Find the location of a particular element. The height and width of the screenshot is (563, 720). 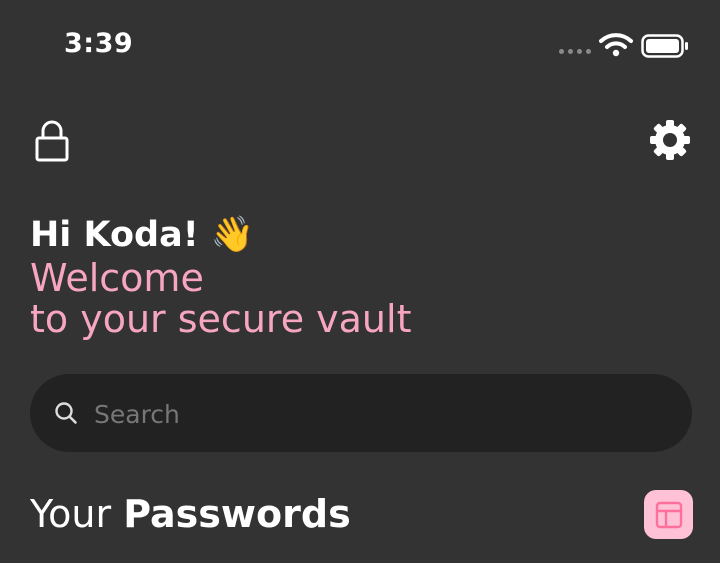

greeting-title: Hi Koda! 👋 is located at coordinates (142, 235).